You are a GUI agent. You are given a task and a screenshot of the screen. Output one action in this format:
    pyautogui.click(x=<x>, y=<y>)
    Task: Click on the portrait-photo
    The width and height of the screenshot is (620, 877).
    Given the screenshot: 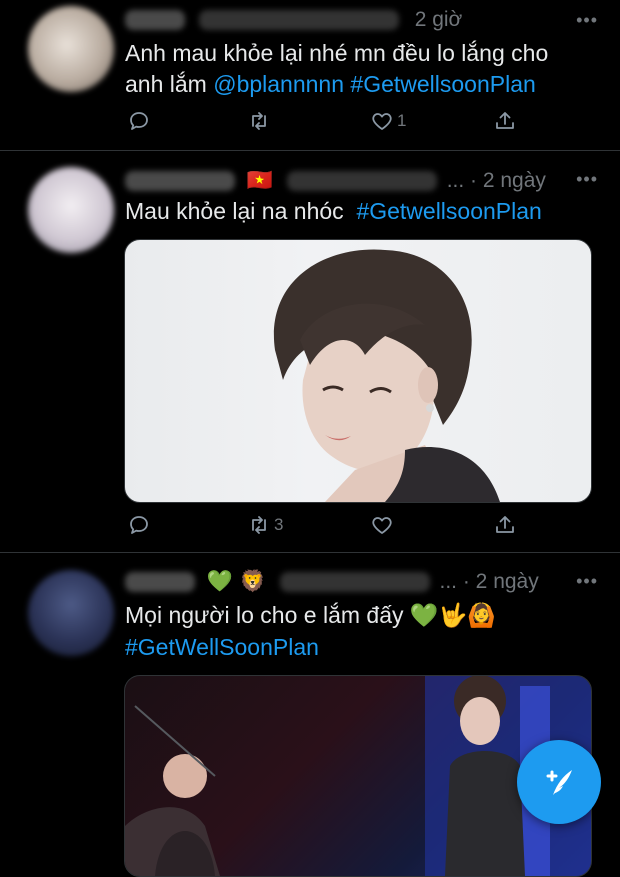 What is the action you would take?
    pyautogui.click(x=386, y=375)
    